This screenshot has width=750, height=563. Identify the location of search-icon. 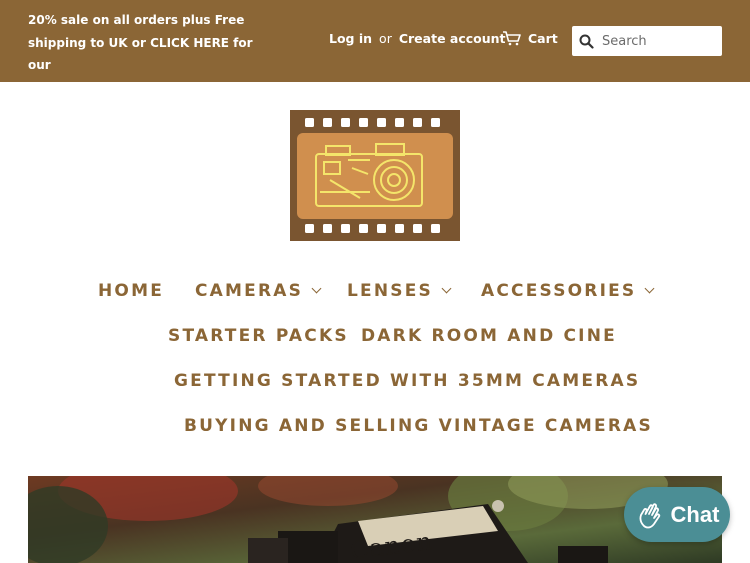
(586, 41).